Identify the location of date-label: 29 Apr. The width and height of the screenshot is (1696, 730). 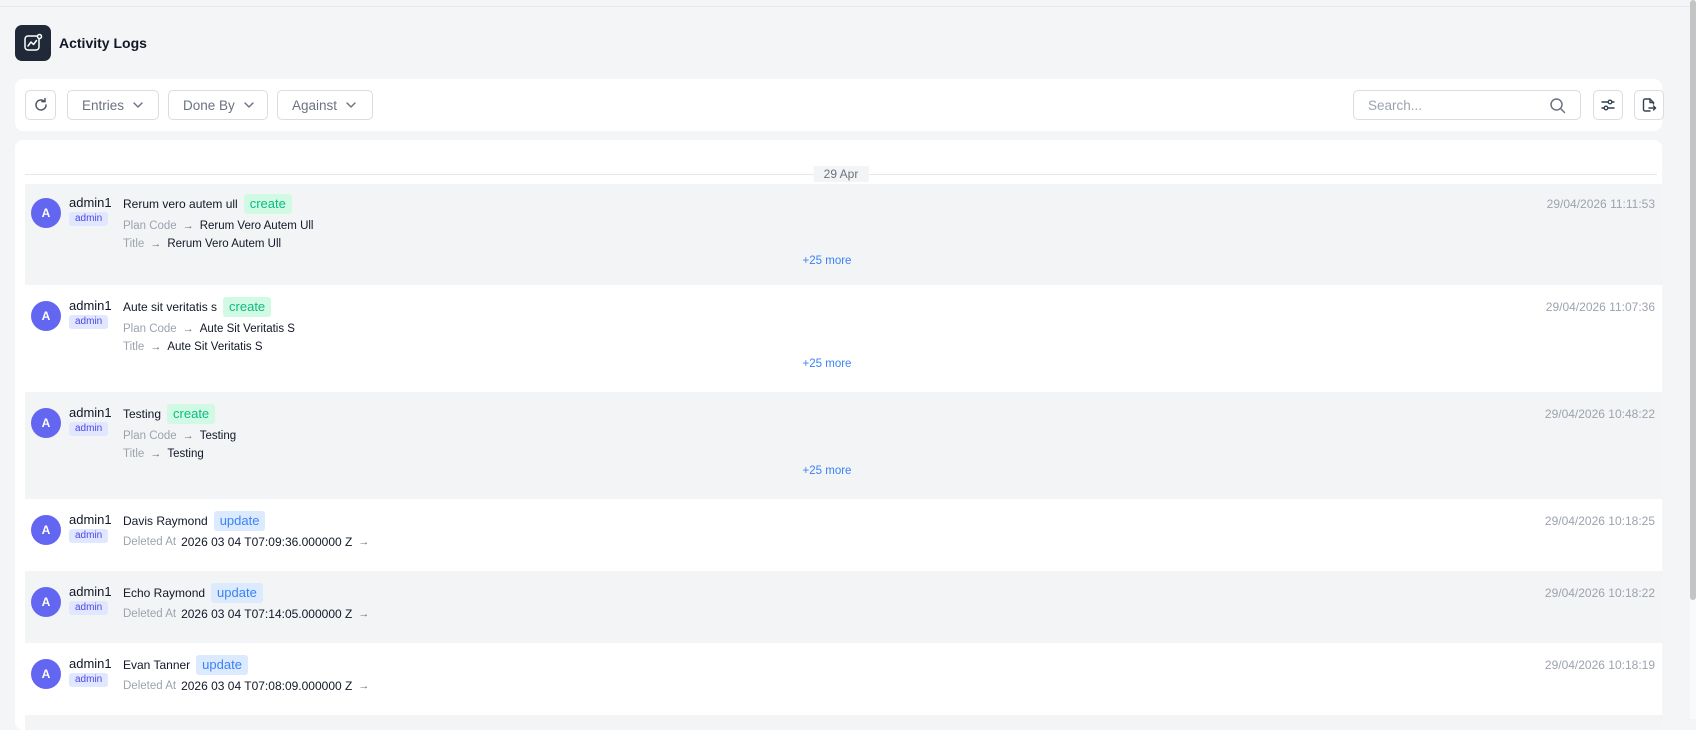
(841, 174).